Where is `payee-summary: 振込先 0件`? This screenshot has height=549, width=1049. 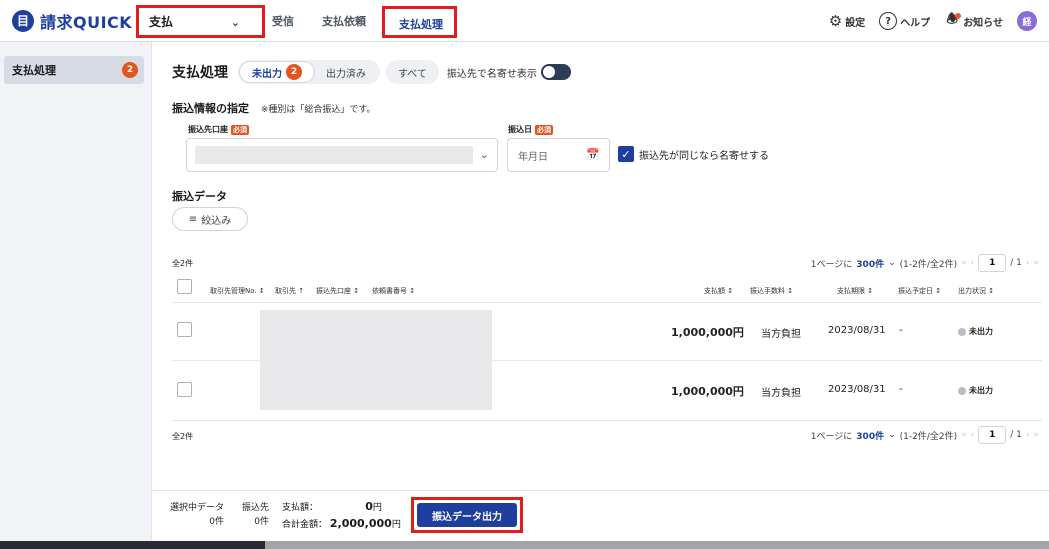 payee-summary: 振込先 0件 is located at coordinates (255, 515).